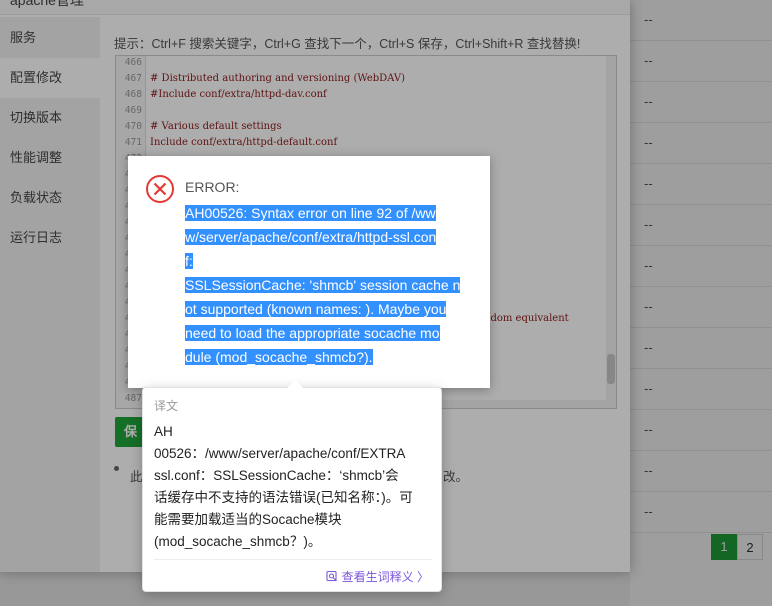 This screenshot has width=772, height=606. Describe the element at coordinates (189, 261) in the screenshot. I see `error-line: f:` at that location.